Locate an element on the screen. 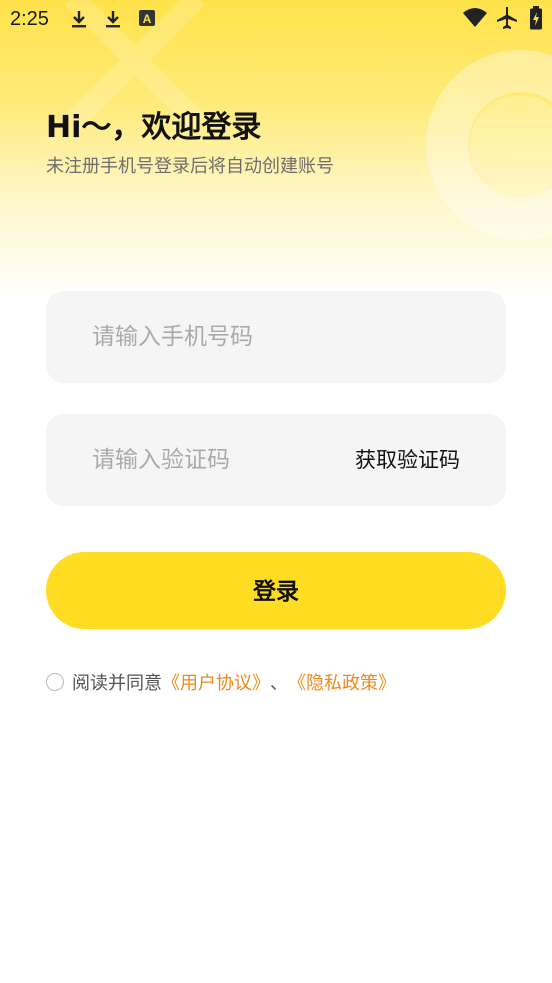 The image size is (552, 983). battery-icon is located at coordinates (536, 20).